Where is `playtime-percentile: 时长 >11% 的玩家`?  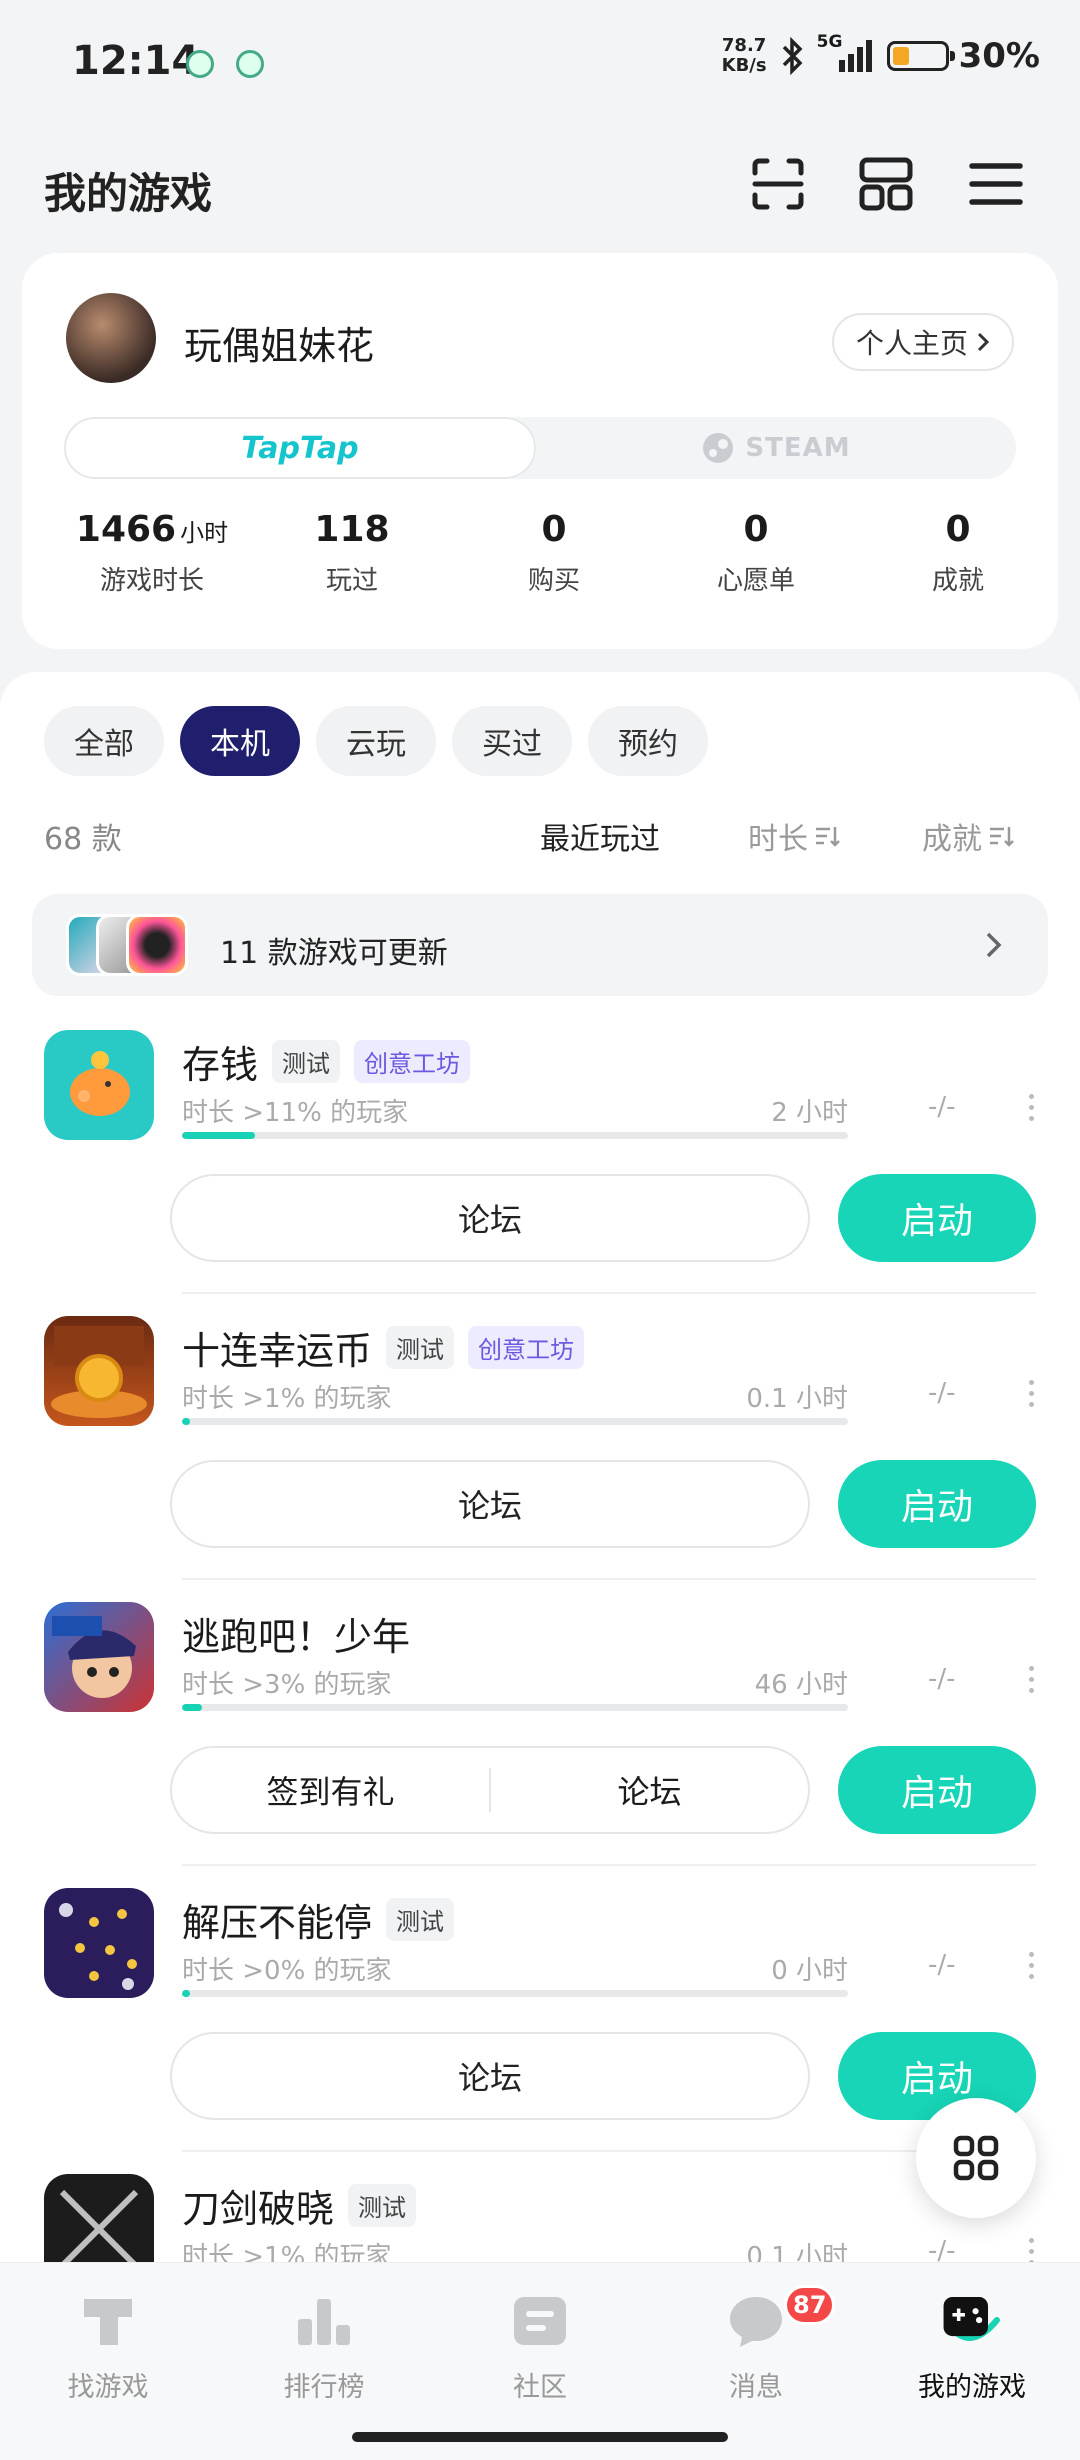
playtime-percentile: 时长 >11% 的玩家 is located at coordinates (295, 1113).